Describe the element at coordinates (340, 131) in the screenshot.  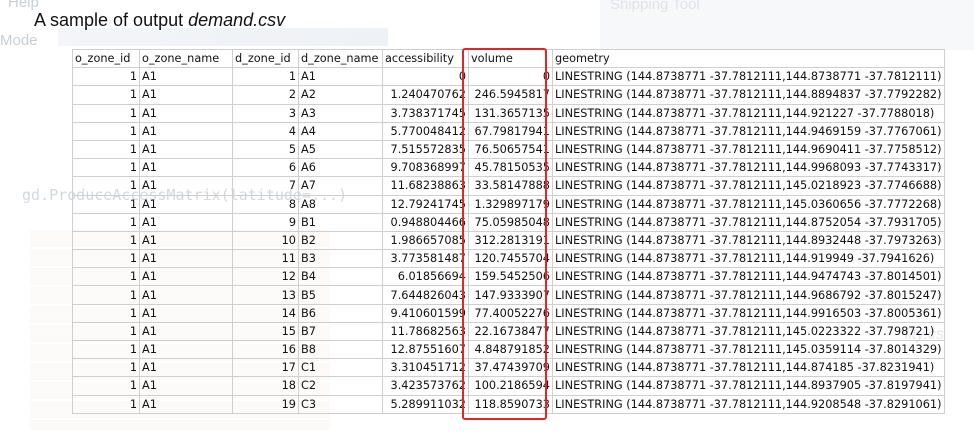
I see `cell-d-zone-name: A4` at that location.